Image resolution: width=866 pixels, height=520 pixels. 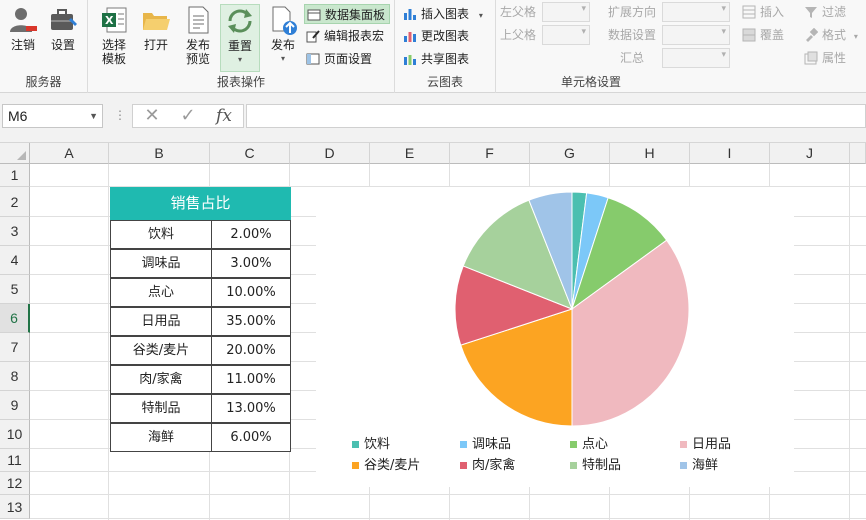 I want to click on insert-chart-dropdown-icon: ▾, so click(x=481, y=15).